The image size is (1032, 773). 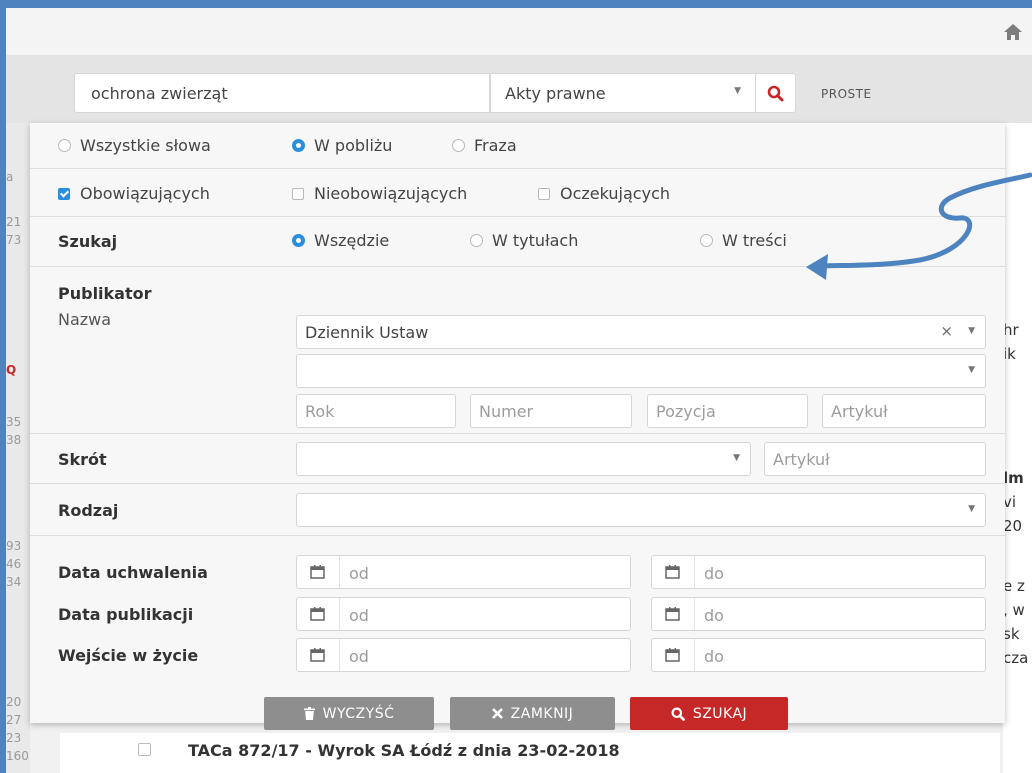 What do you see at coordinates (615, 193) in the screenshot?
I see `checkbox-label: Oczekujących` at bounding box center [615, 193].